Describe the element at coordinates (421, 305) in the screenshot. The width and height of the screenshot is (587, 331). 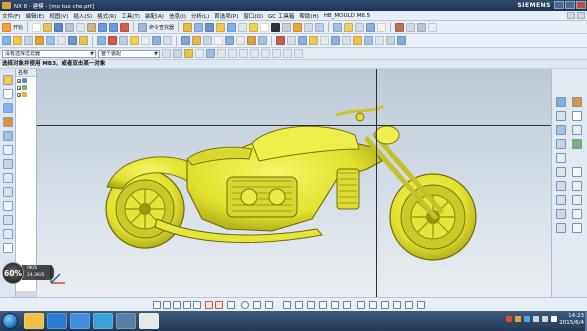
I see `sketch-constraint-icon` at that location.